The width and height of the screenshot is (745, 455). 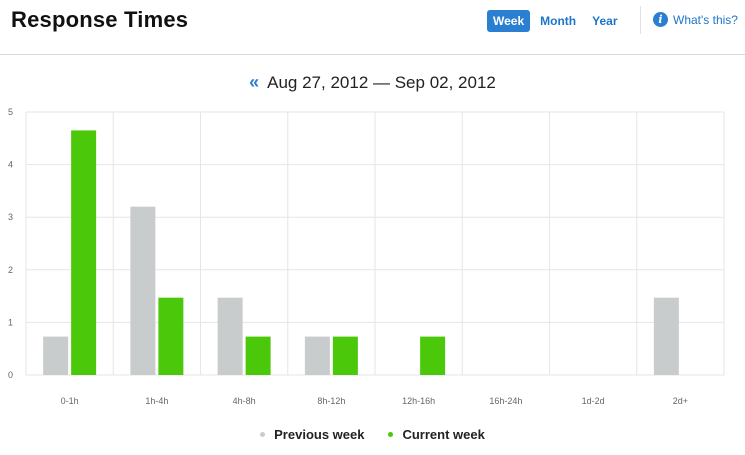 What do you see at coordinates (505, 401) in the screenshot?
I see `x-tick-label: 16h-24h` at bounding box center [505, 401].